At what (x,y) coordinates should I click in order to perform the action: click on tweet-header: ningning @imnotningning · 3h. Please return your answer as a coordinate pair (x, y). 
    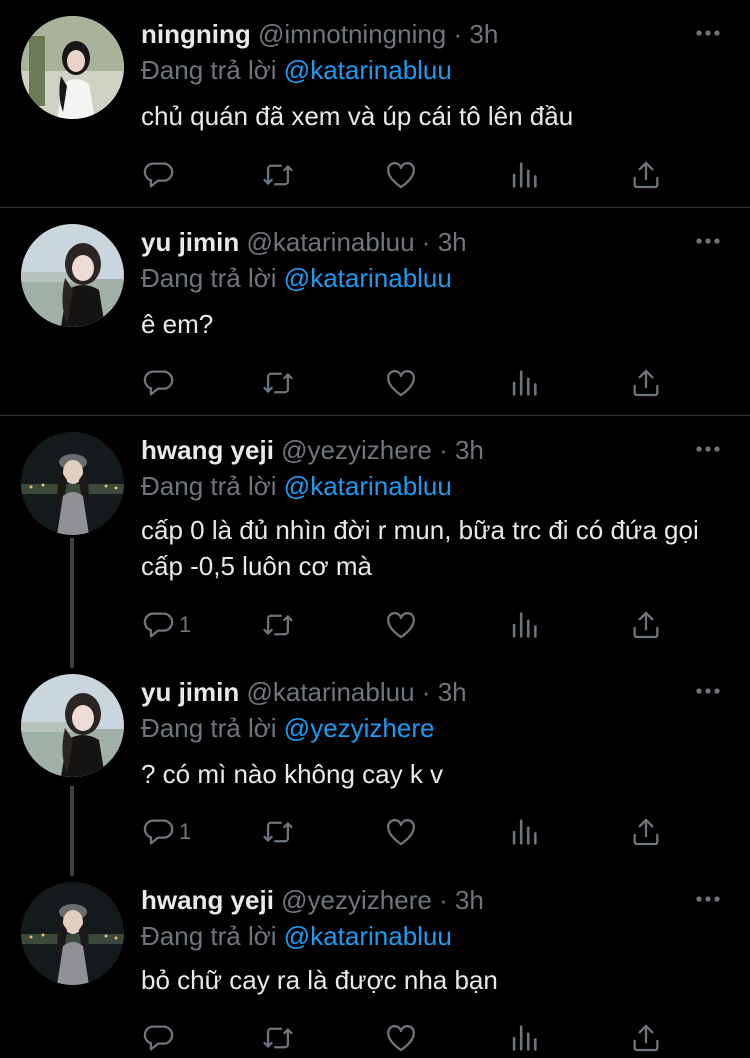
    Looking at the image, I should click on (319, 34).